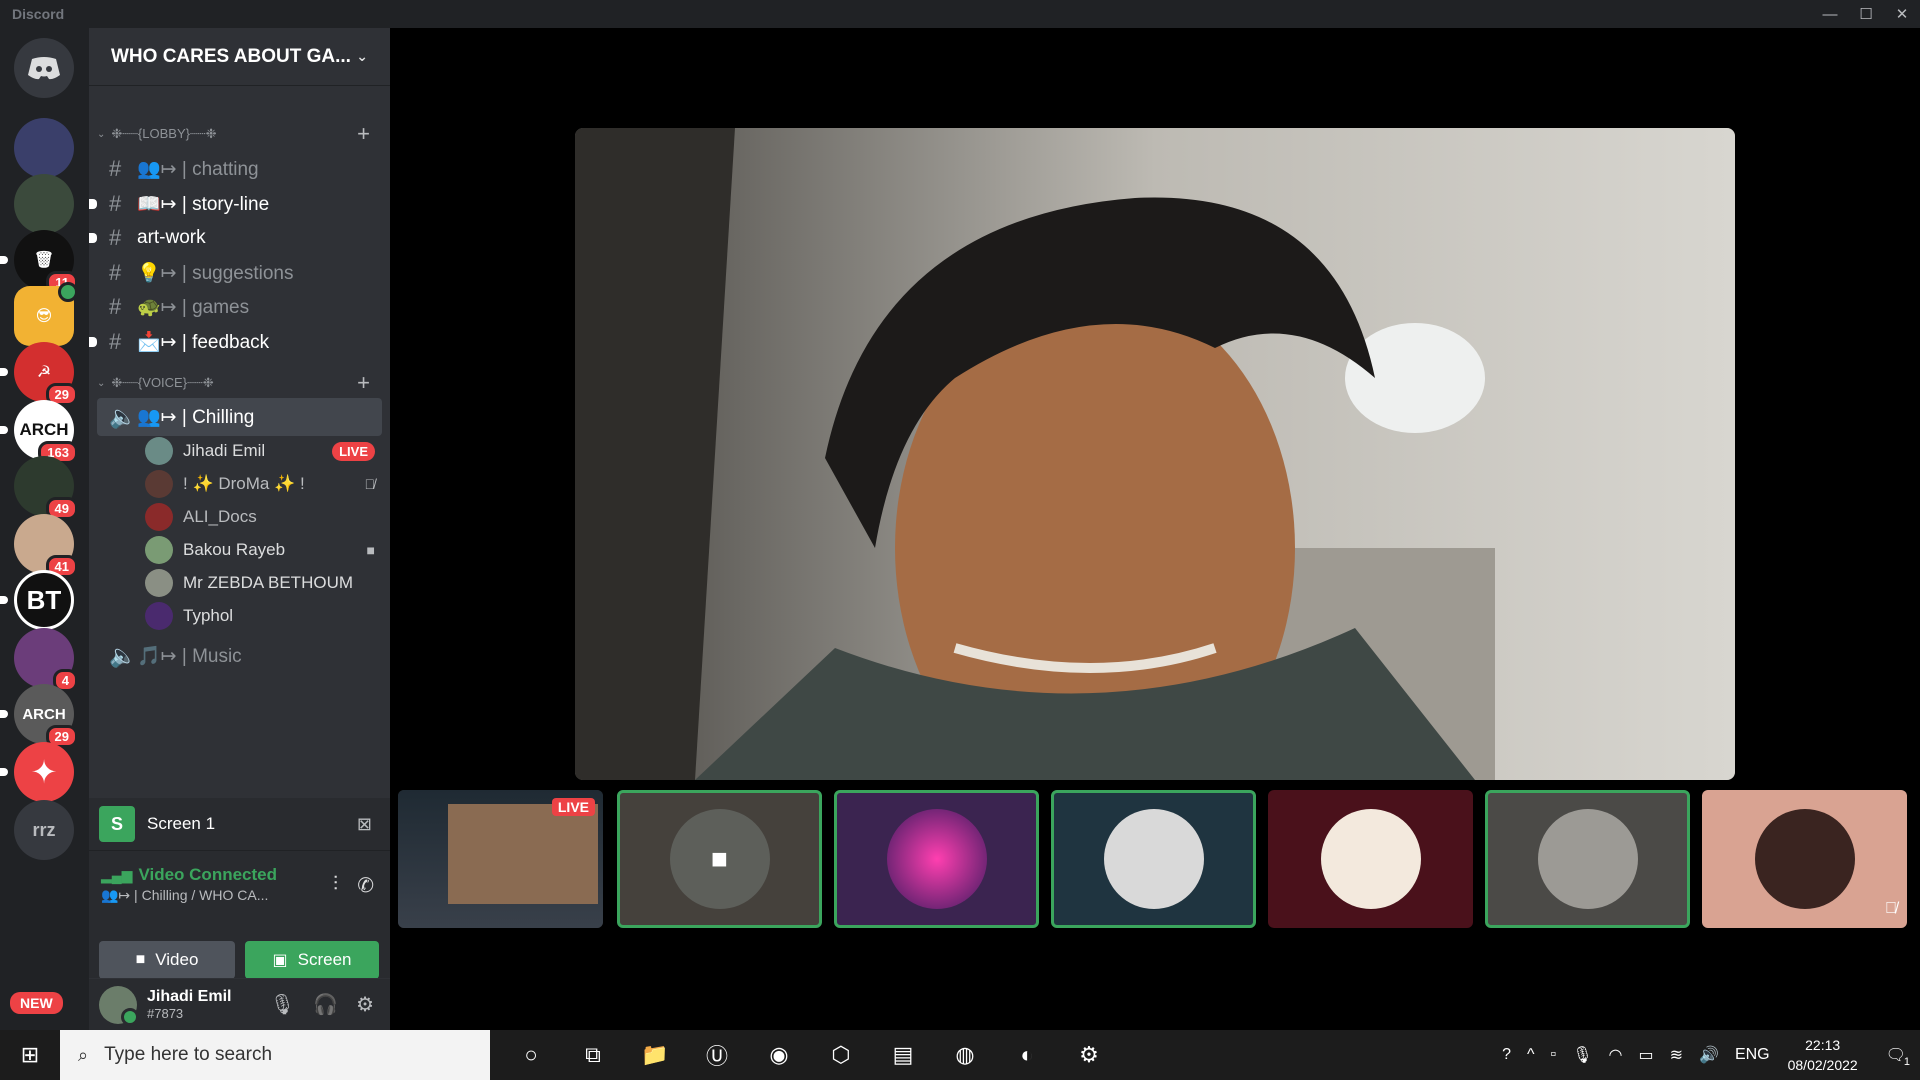 This screenshot has width=1920, height=1080. What do you see at coordinates (46, 660) in the screenshot?
I see `server-icon: 4` at bounding box center [46, 660].